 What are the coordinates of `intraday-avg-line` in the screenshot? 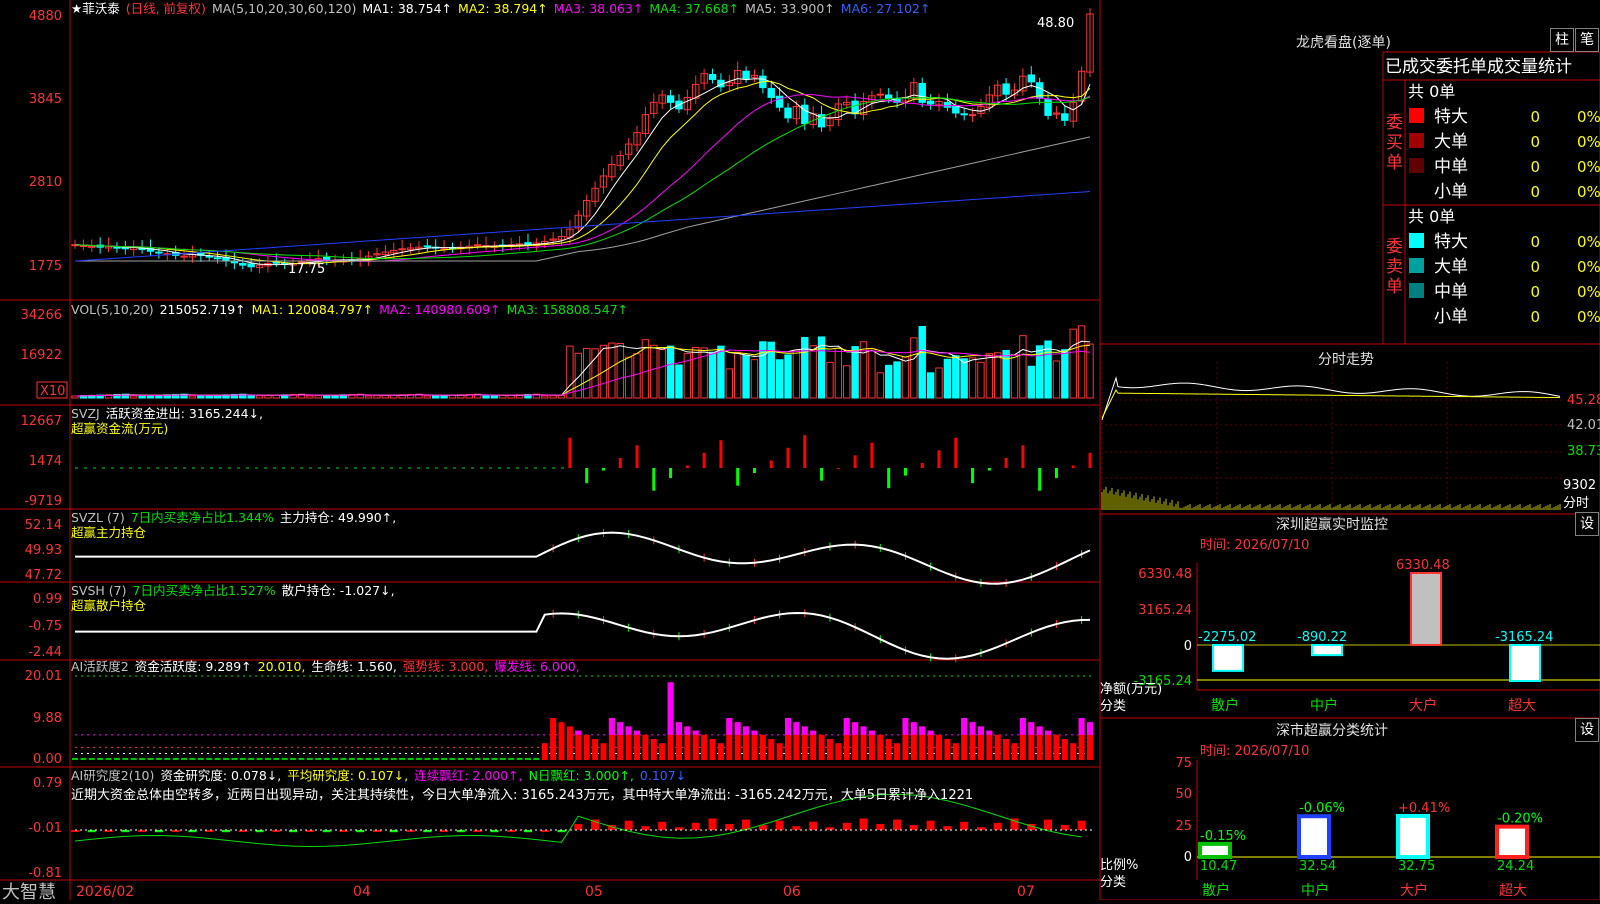 It's located at (1331, 403).